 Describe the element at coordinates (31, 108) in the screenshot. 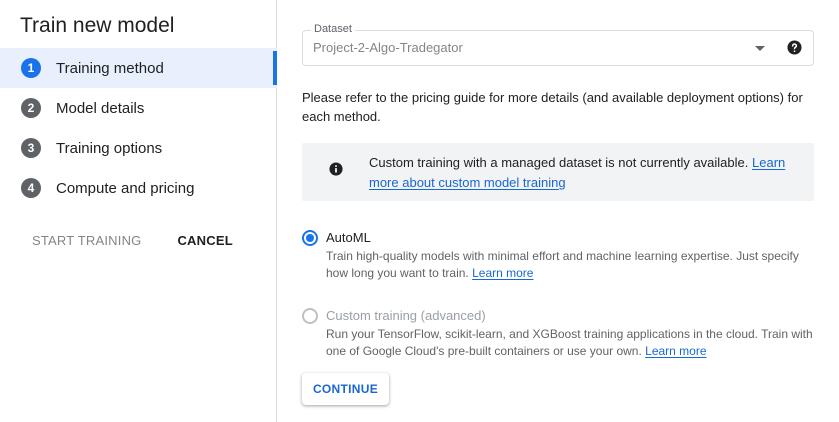

I see `step-number-badge: 2` at that location.